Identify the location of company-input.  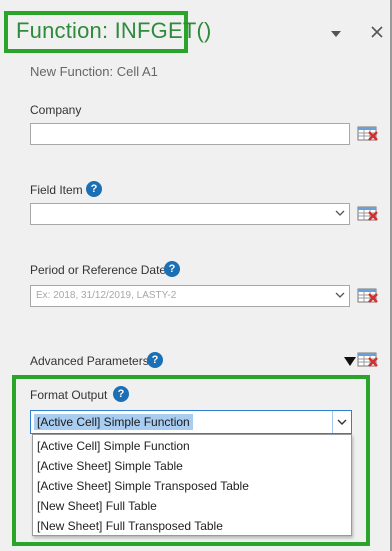
(190, 134).